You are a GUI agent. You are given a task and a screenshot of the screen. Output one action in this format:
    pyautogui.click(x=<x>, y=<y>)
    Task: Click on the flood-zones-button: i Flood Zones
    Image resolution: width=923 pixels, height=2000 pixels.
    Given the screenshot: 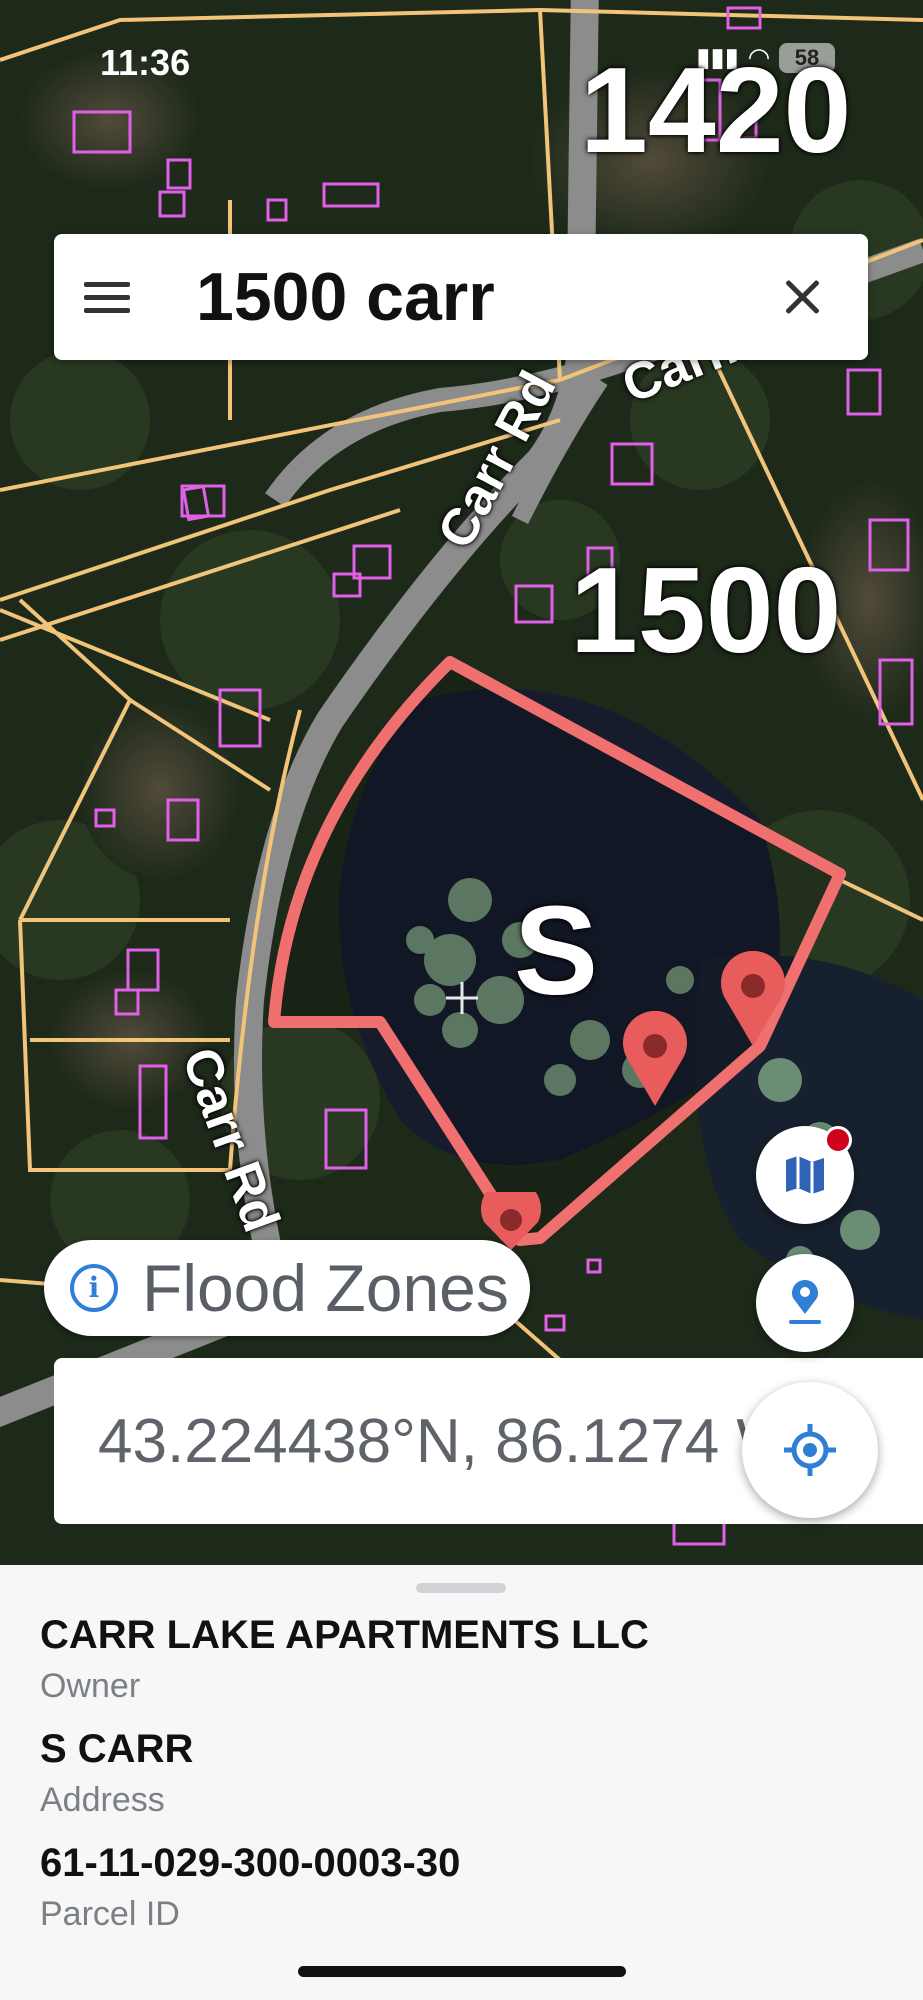 What is the action you would take?
    pyautogui.click(x=287, y=1288)
    